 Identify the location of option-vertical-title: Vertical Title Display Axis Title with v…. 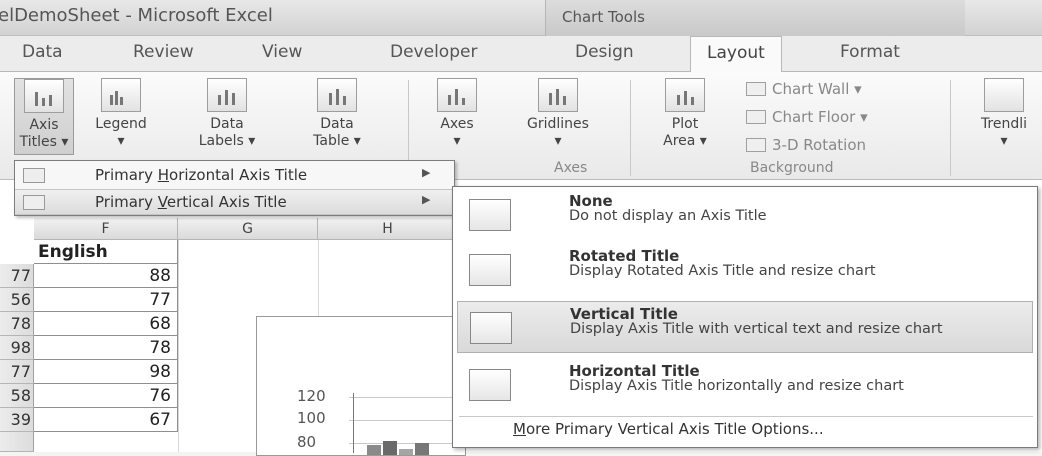
(745, 327).